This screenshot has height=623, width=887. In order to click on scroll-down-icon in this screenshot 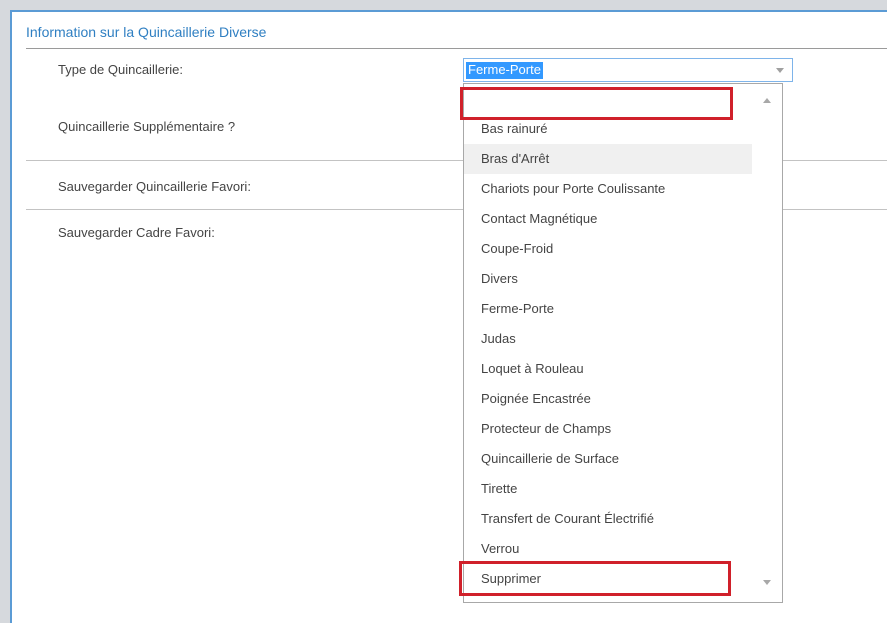, I will do `click(767, 582)`.